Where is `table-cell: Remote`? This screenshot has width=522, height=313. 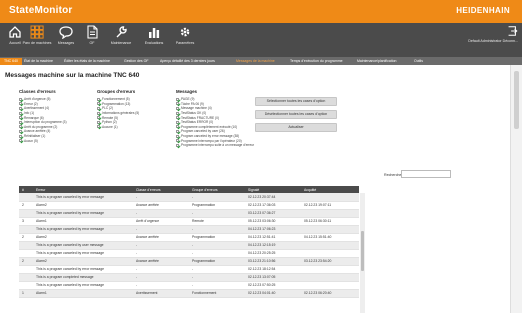 table-cell: Remote is located at coordinates (217, 221).